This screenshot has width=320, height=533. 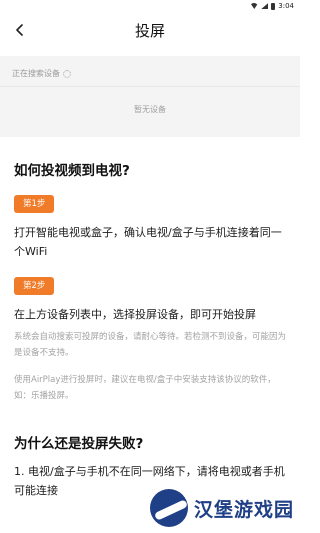 I want to click on nav-bar: 投屏, so click(x=150, y=30).